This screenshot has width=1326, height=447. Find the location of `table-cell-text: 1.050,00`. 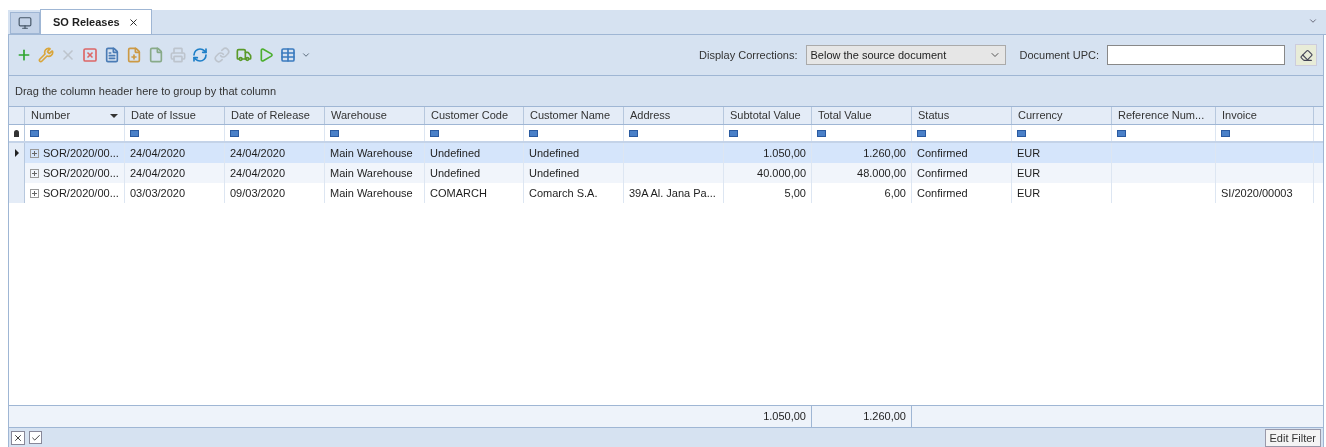

table-cell-text: 1.050,00 is located at coordinates (784, 153).